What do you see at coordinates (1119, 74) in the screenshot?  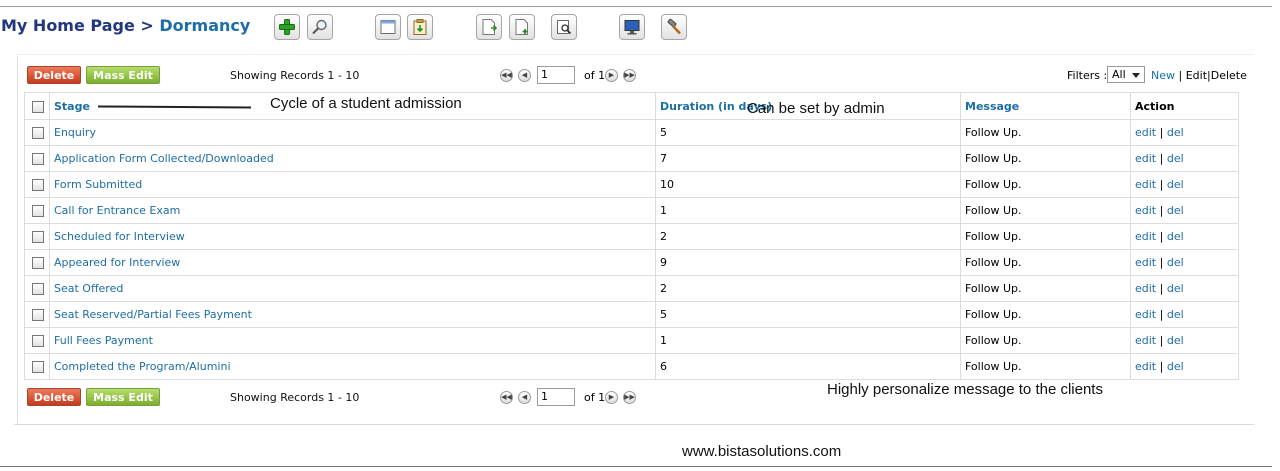 I see `filters-selected: All` at bounding box center [1119, 74].